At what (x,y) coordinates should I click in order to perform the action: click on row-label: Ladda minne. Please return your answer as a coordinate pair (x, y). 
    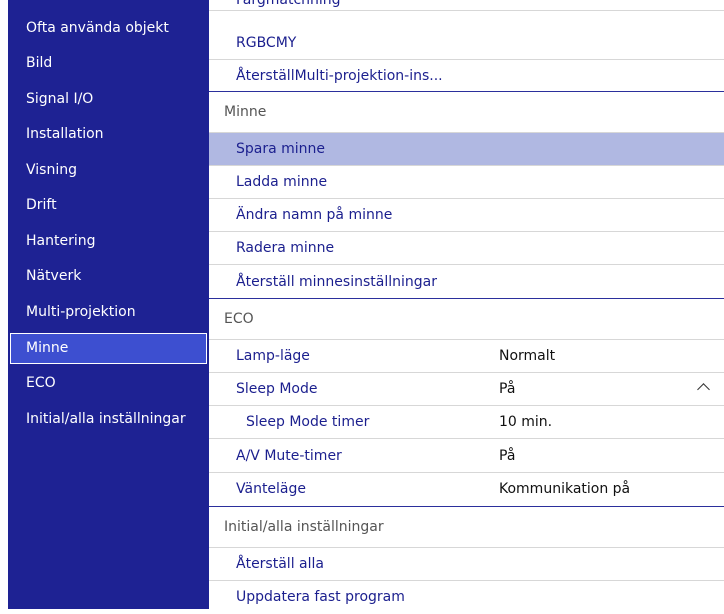
    Looking at the image, I should click on (282, 182).